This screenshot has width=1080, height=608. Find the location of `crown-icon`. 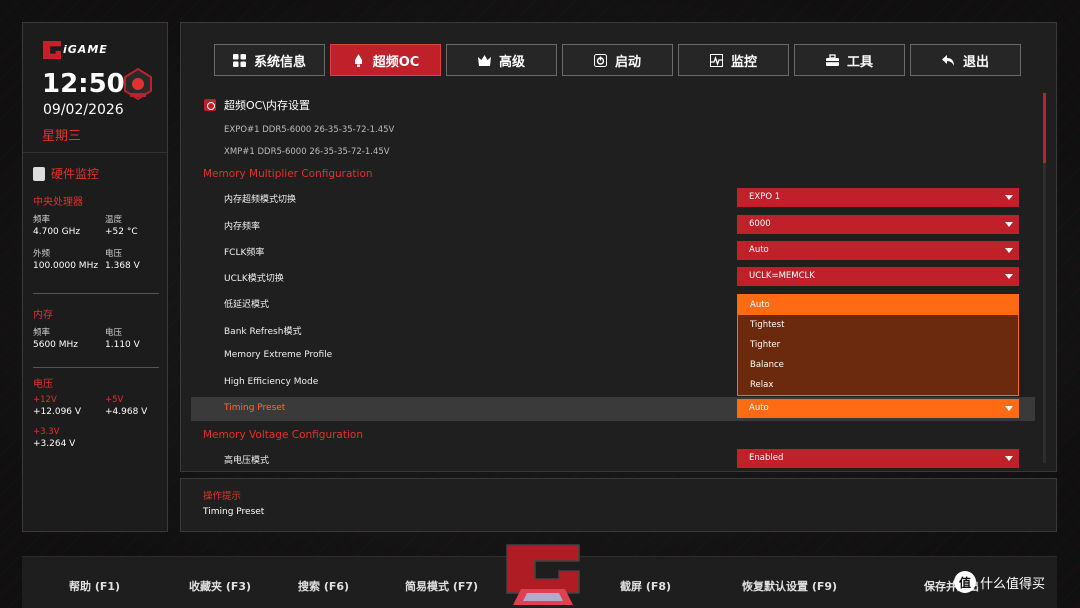

crown-icon is located at coordinates (484, 60).